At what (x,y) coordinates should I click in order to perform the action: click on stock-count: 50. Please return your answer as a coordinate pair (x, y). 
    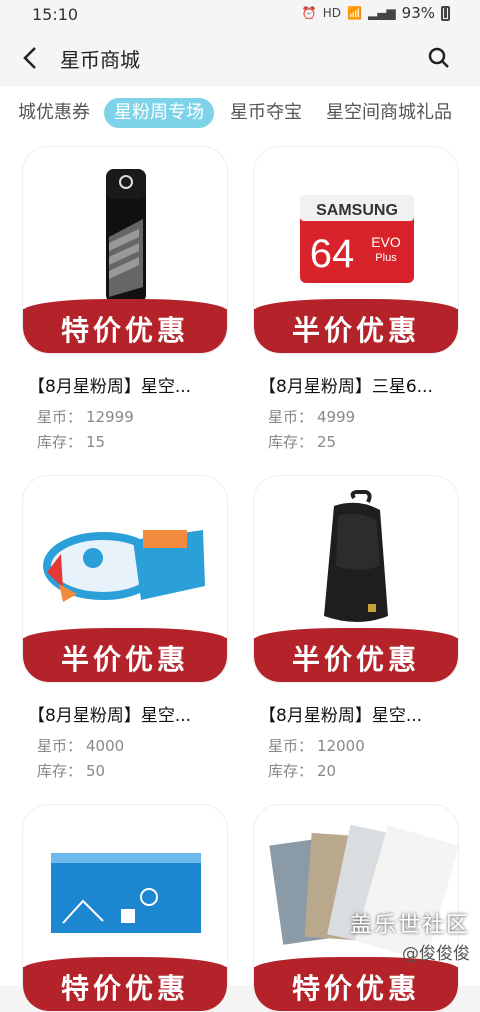
    Looking at the image, I should click on (96, 771).